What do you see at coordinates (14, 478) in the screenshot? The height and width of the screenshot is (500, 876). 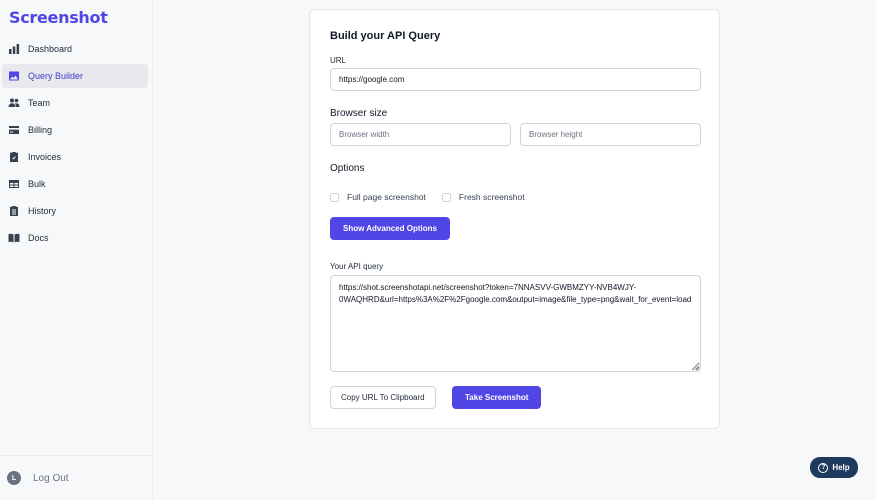 I see `avatar: L` at bounding box center [14, 478].